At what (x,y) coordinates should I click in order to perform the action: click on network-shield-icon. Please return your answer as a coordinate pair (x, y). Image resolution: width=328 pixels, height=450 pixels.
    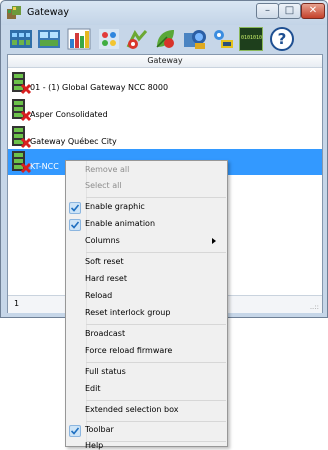
    Looking at the image, I should click on (195, 39).